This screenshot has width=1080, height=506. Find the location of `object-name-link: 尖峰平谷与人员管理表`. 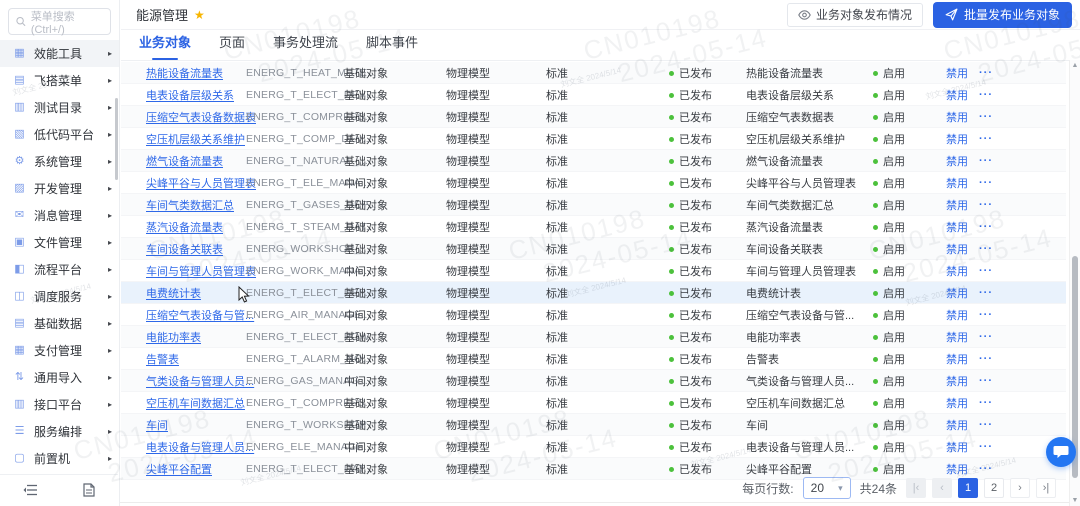

object-name-link: 尖峰平谷与人员管理表 is located at coordinates (201, 183).